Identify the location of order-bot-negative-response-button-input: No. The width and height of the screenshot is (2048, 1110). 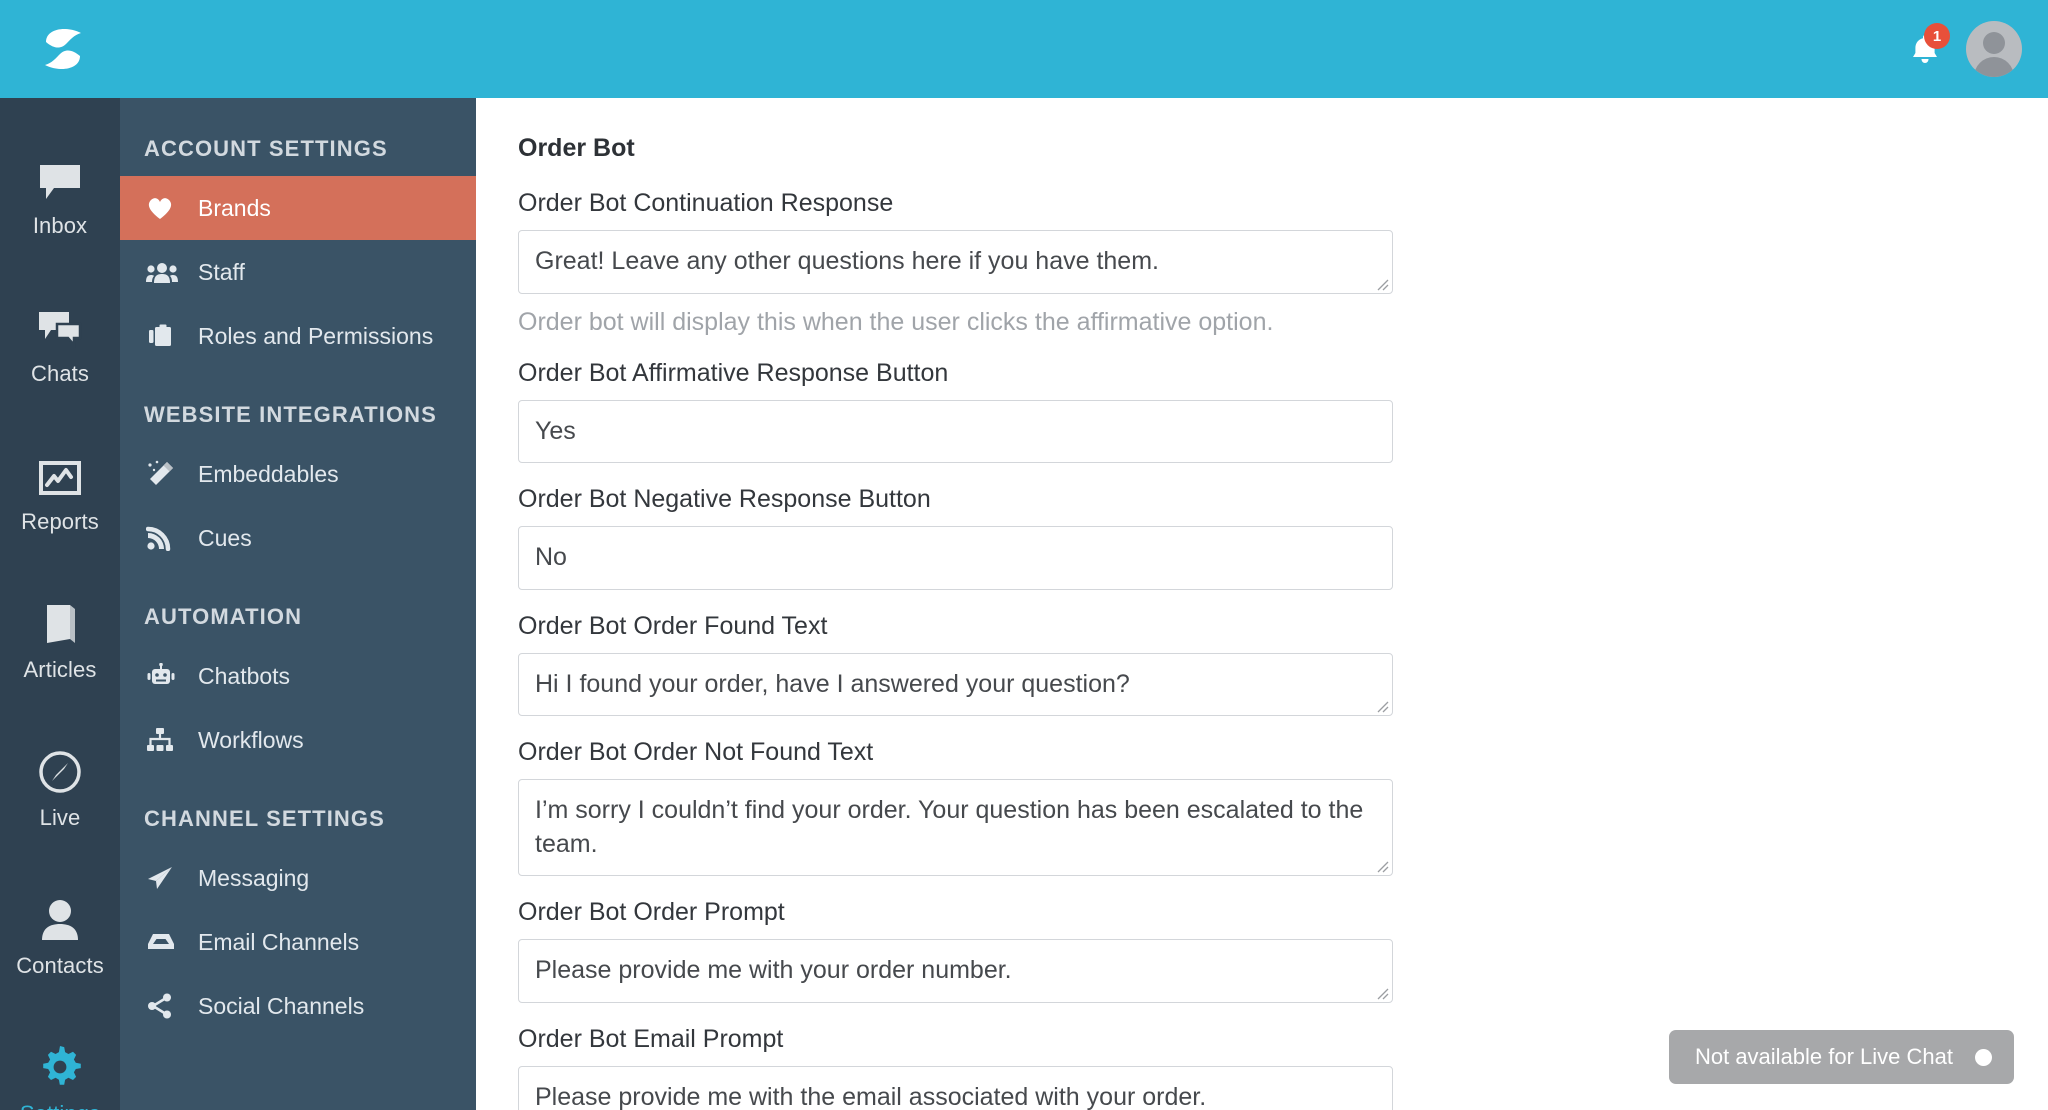
(955, 558).